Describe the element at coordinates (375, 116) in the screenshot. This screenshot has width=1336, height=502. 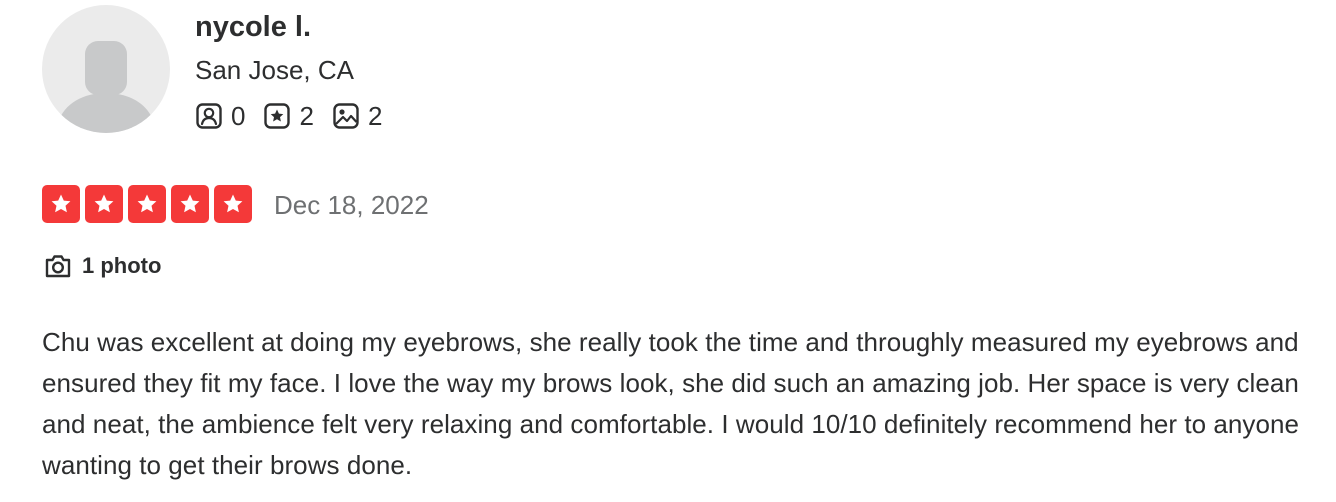
I see `photos-count: 2` at that location.